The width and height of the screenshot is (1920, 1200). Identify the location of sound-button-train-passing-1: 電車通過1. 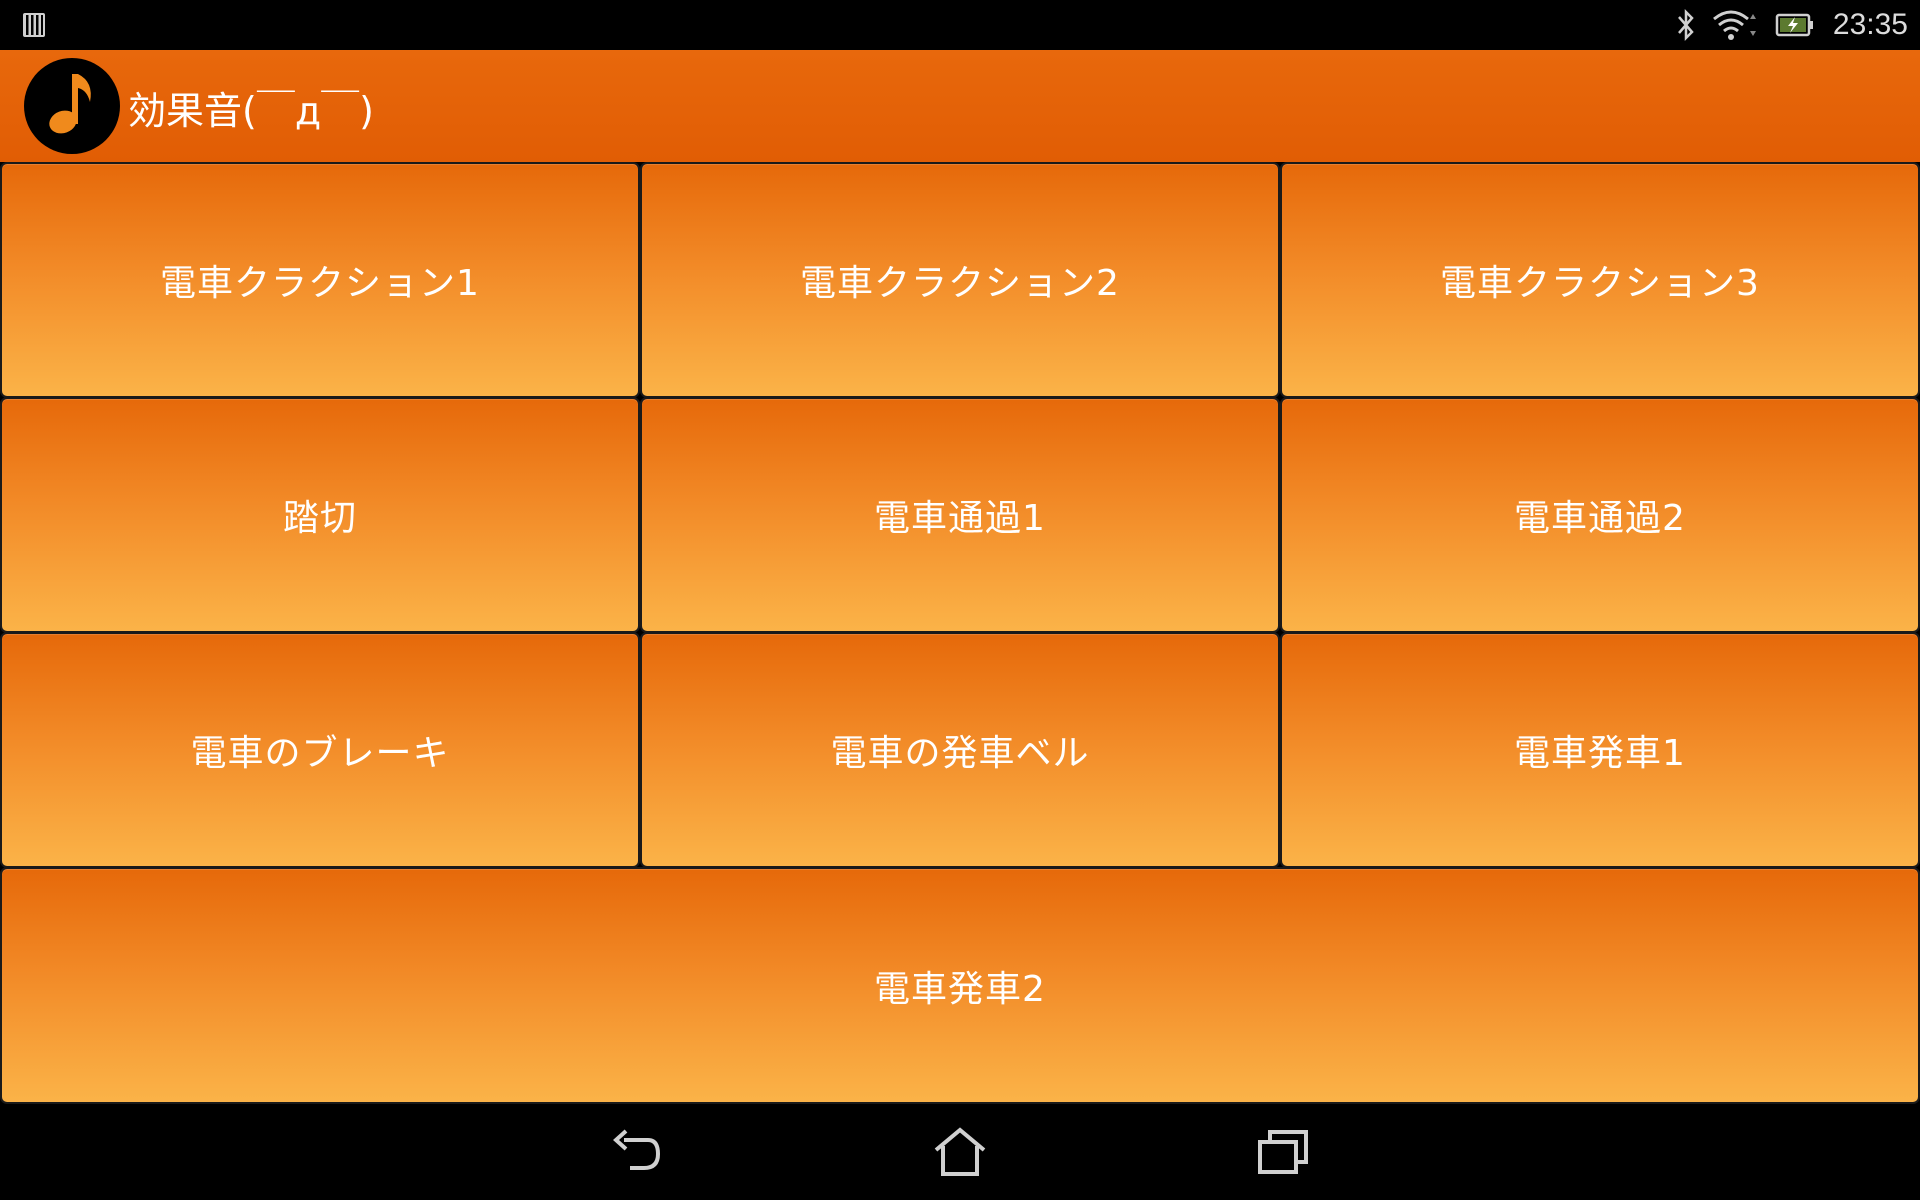
(960, 515).